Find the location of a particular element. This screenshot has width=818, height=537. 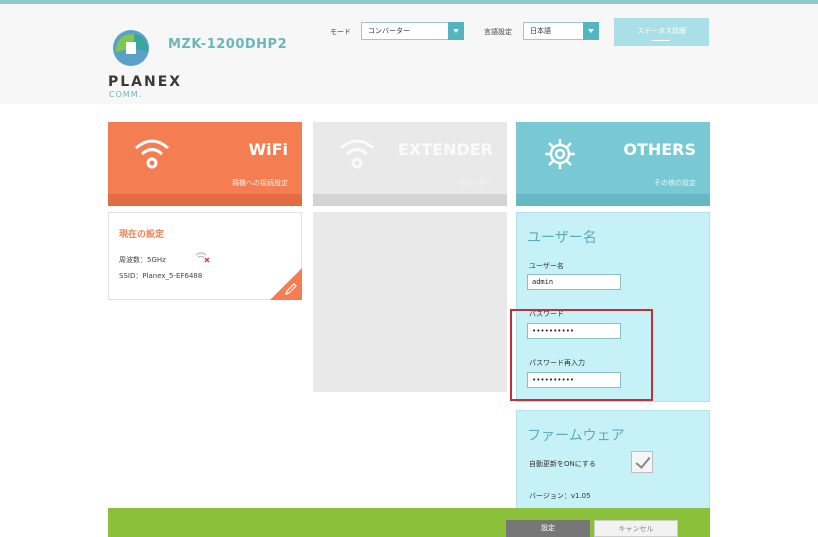

tab-others: OTHERS その他の設定 is located at coordinates (613, 164).